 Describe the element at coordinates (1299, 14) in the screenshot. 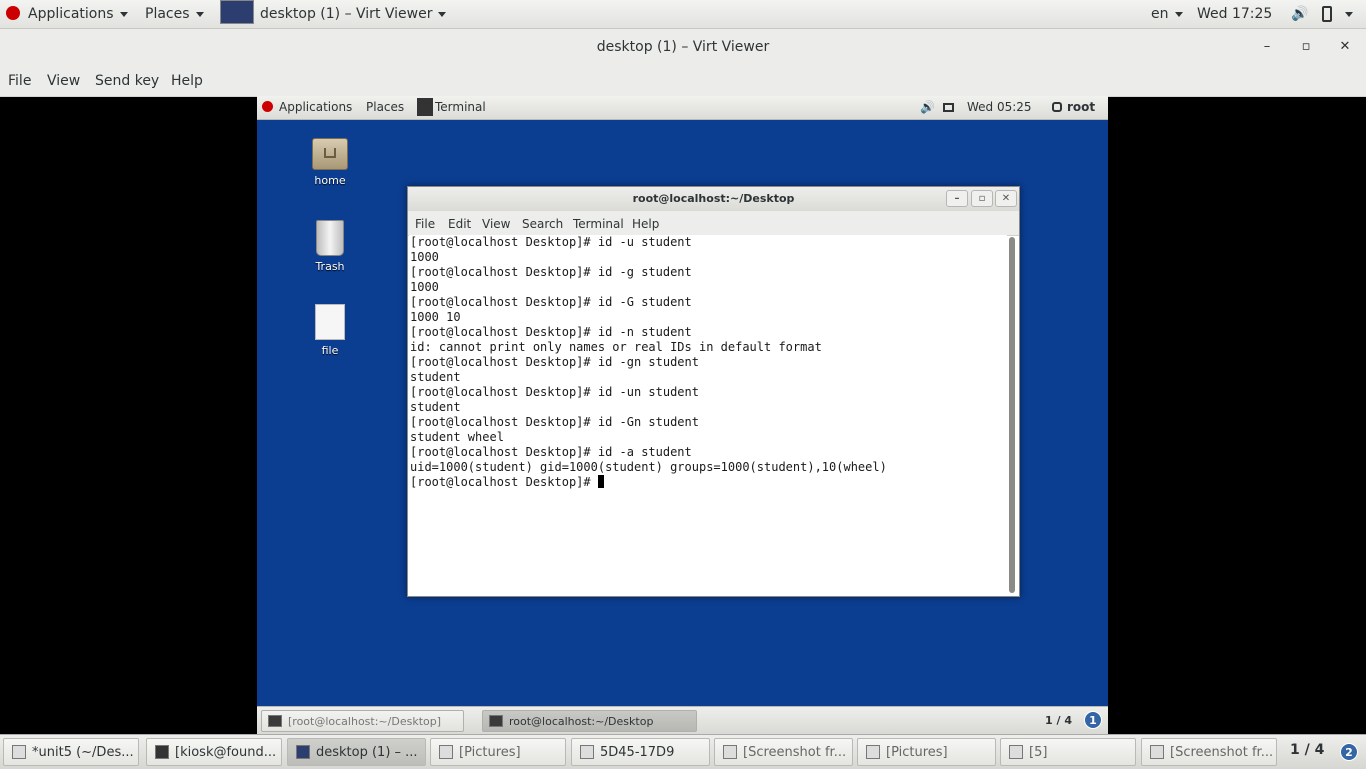

I see `volume-icon: 🔊` at that location.